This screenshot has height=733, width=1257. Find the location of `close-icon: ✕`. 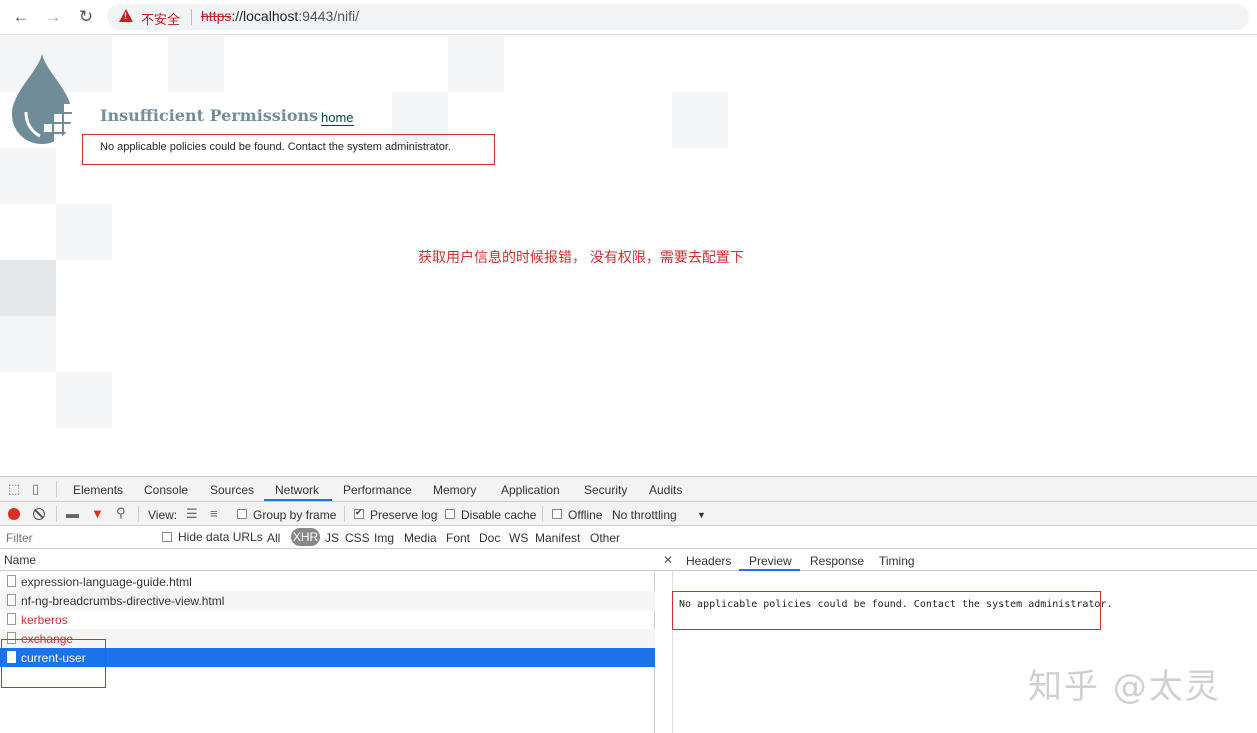

close-icon: ✕ is located at coordinates (668, 560).